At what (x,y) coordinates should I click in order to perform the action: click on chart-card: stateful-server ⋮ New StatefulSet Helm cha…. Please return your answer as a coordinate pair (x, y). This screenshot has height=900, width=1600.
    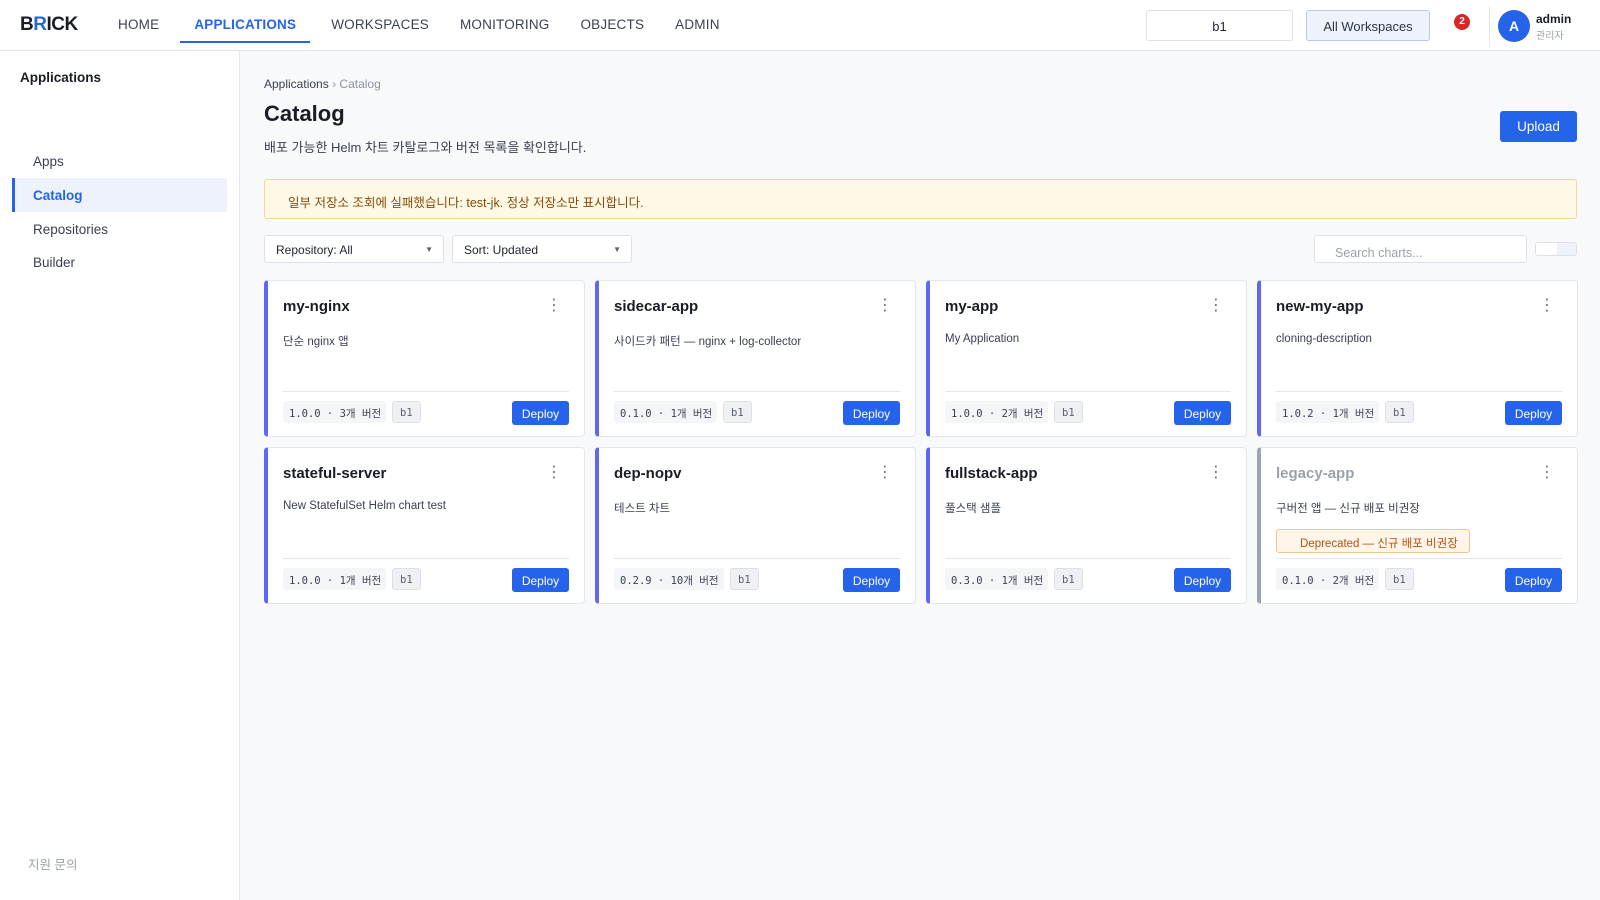
    Looking at the image, I should click on (424, 525).